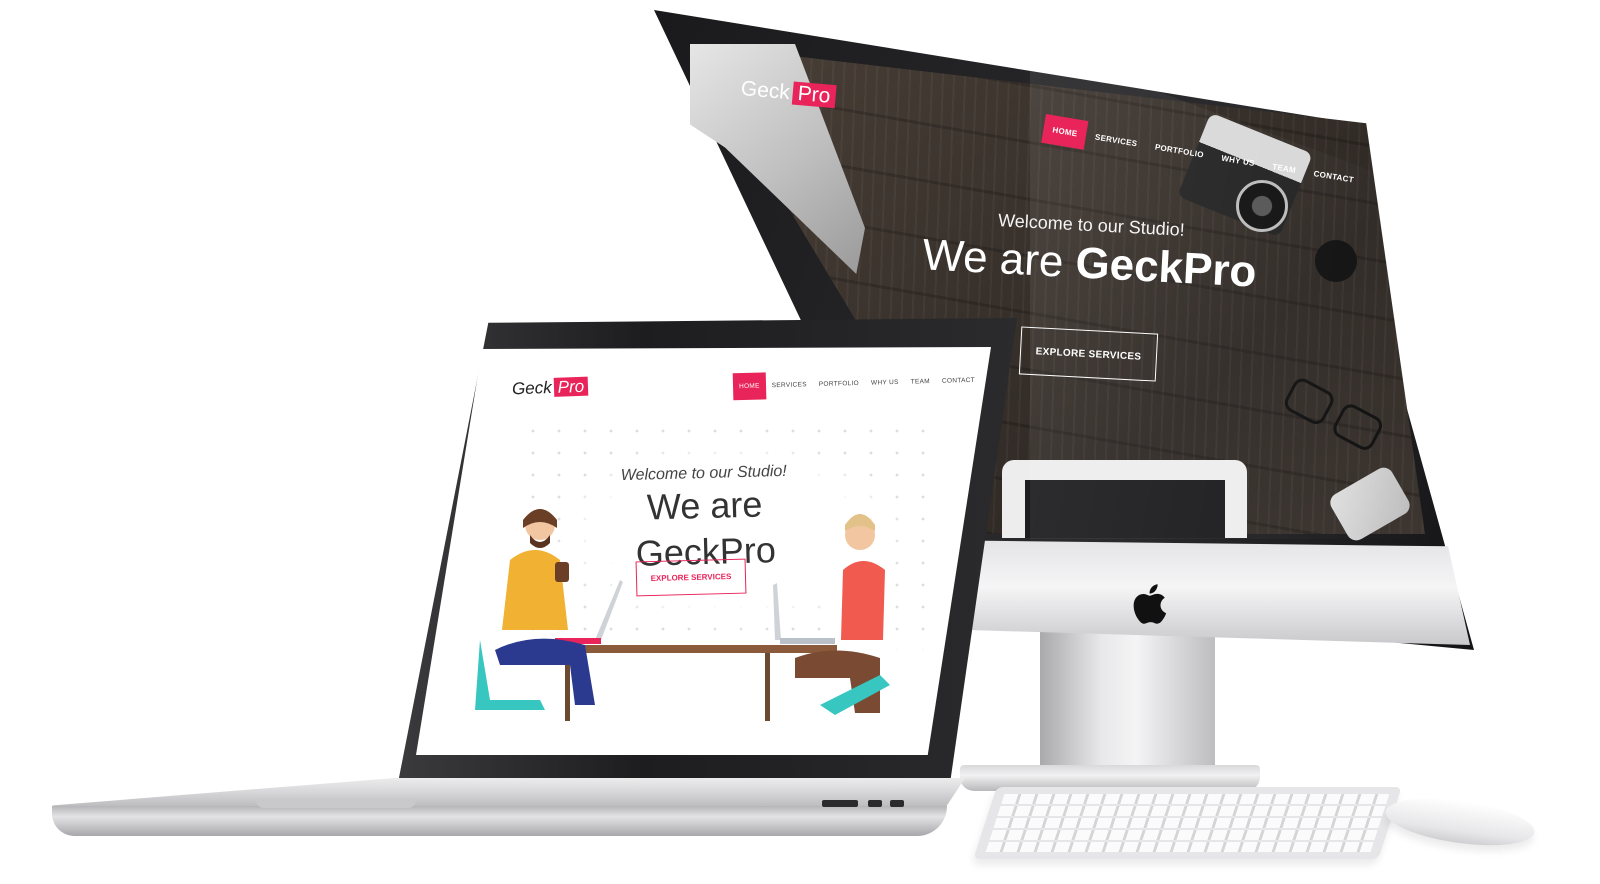  What do you see at coordinates (807, 641) in the screenshot?
I see `right-laptop-base` at bounding box center [807, 641].